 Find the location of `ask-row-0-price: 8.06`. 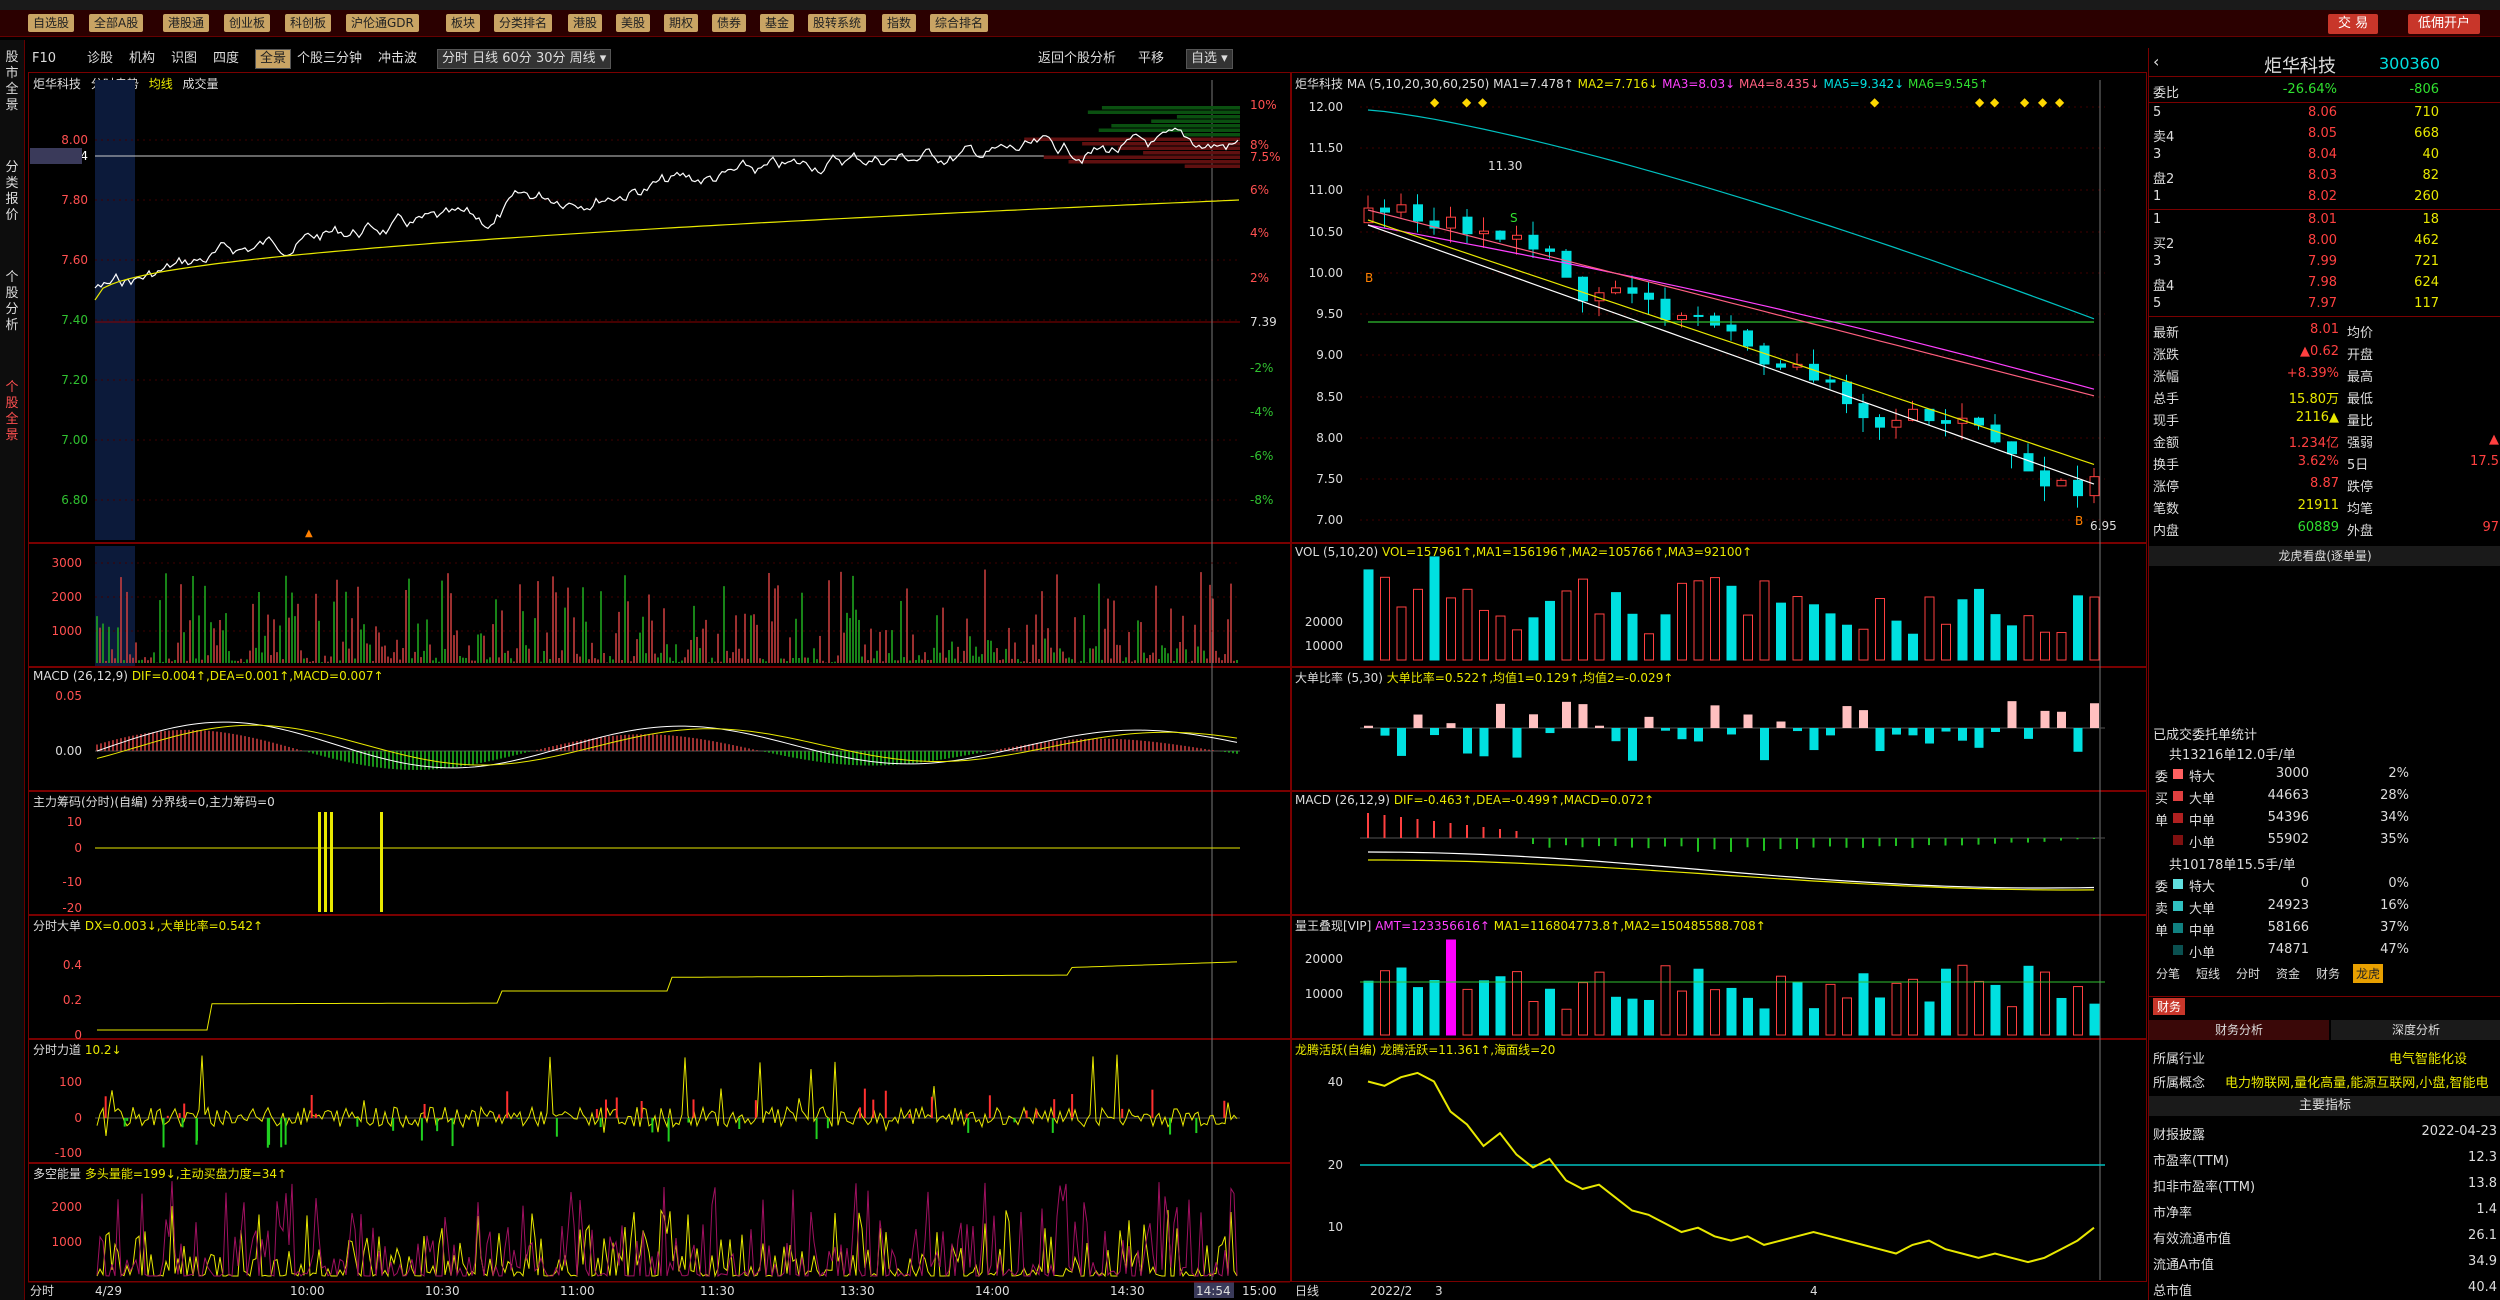

ask-row-0-price: 8.06 is located at coordinates (2322, 112).